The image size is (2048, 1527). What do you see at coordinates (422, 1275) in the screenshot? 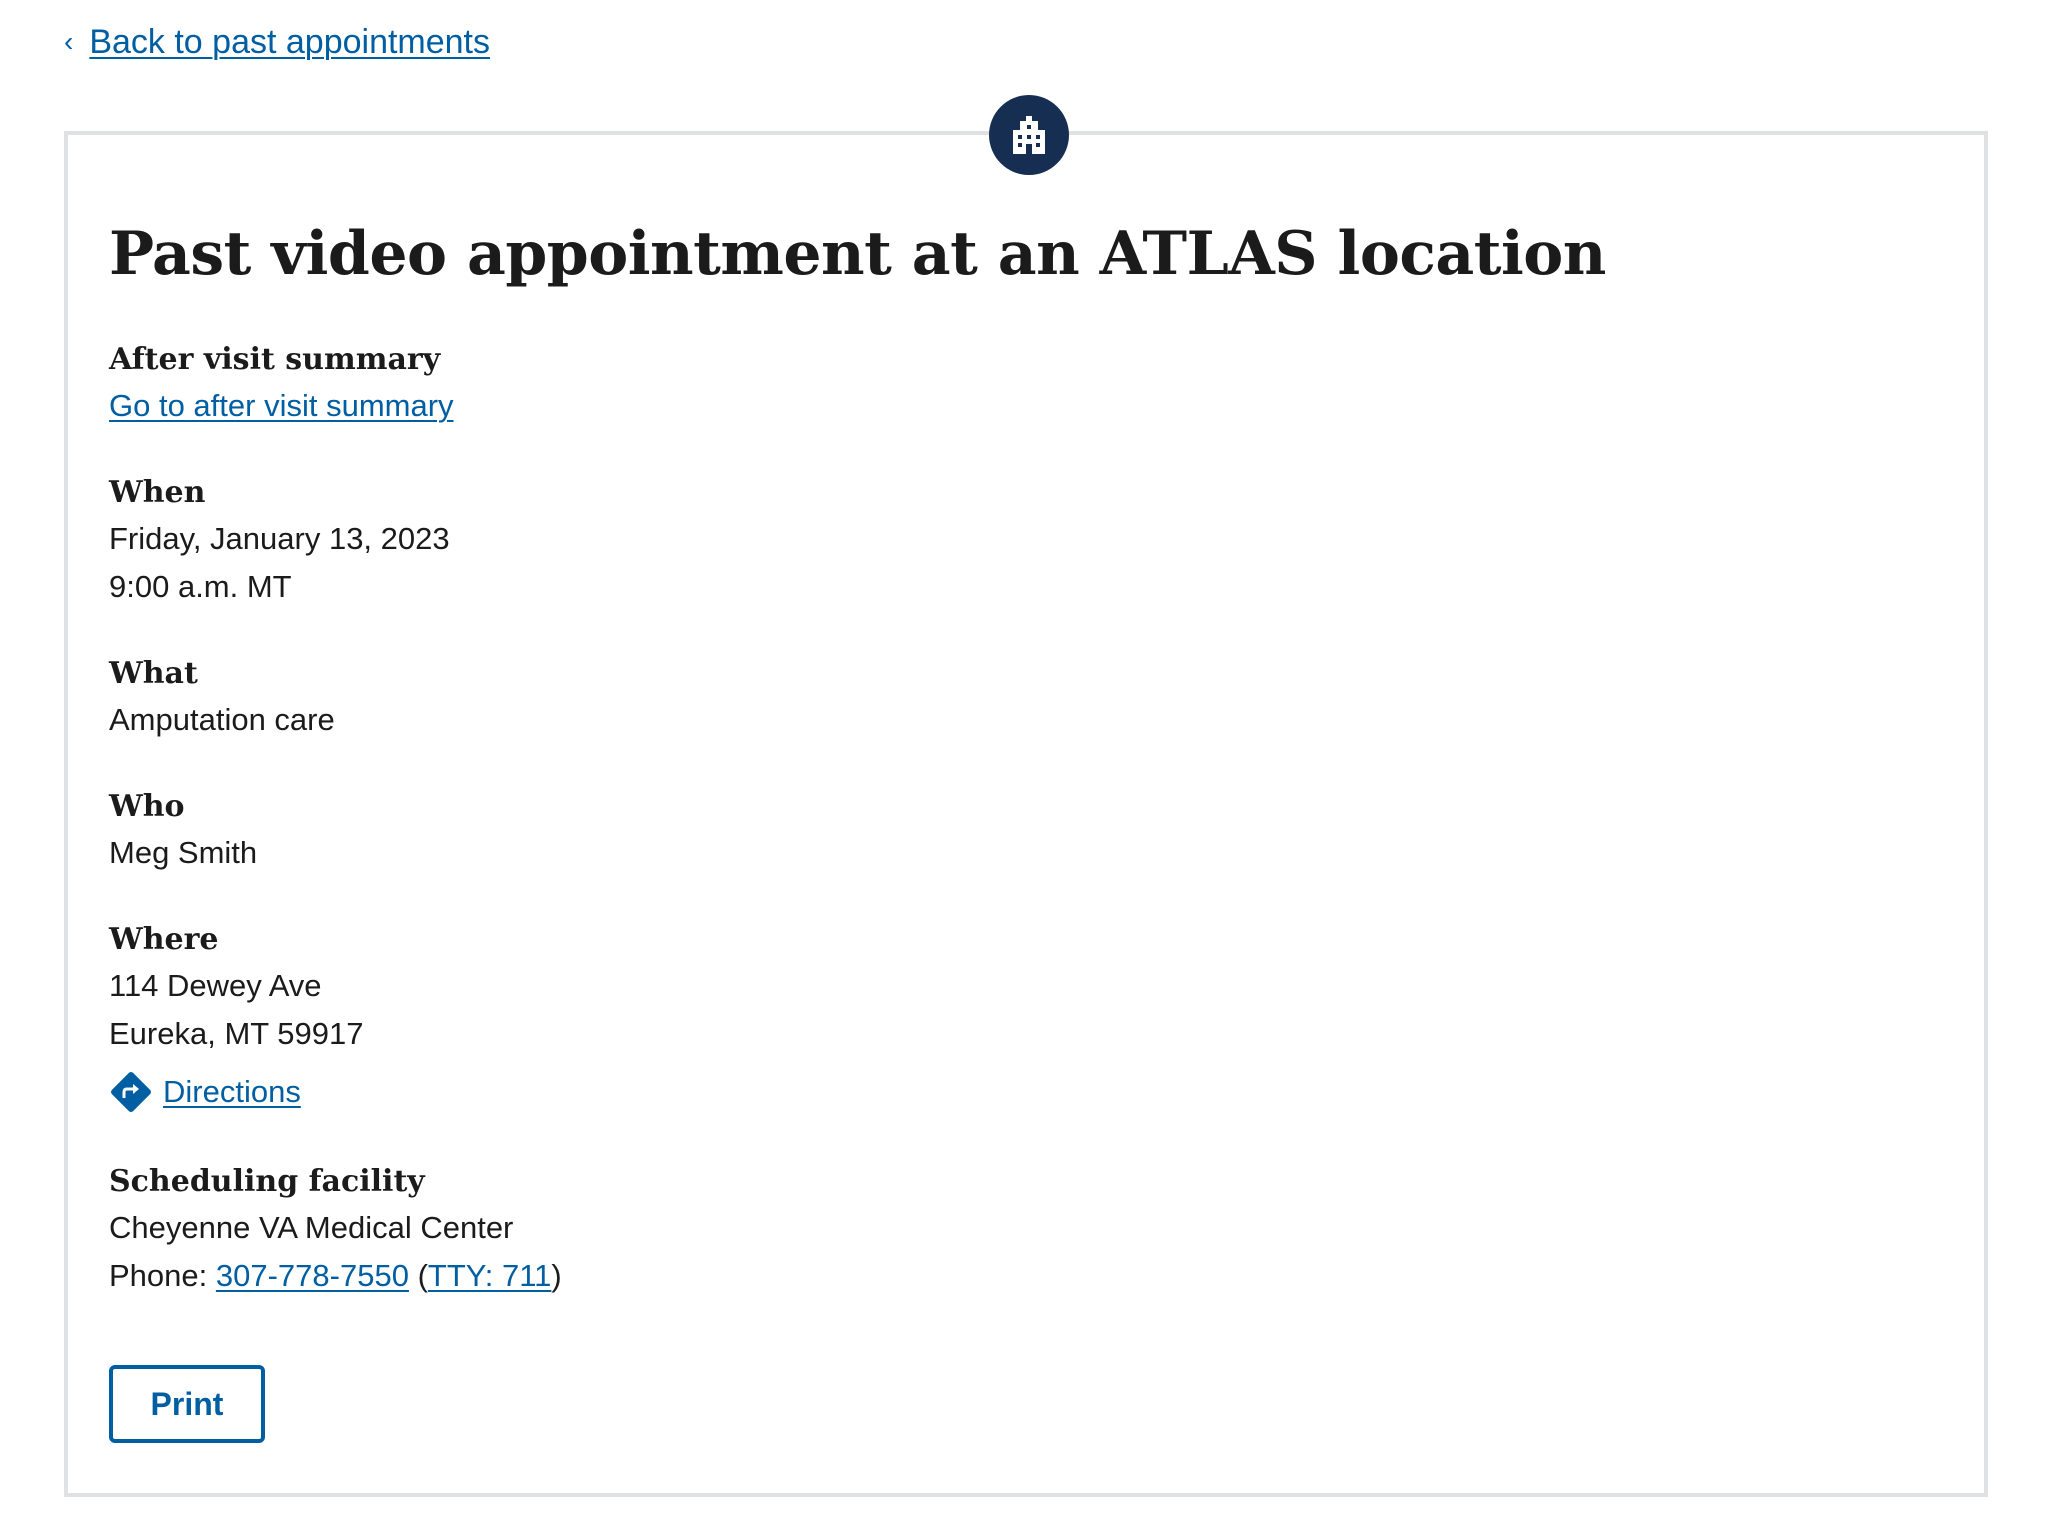
I see `open-paren: (` at bounding box center [422, 1275].